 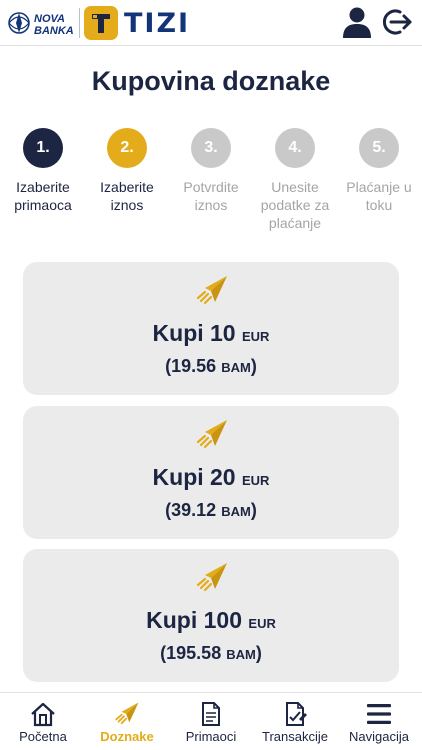 I want to click on step-5: 5. Plaćanje u toku, so click(x=379, y=171).